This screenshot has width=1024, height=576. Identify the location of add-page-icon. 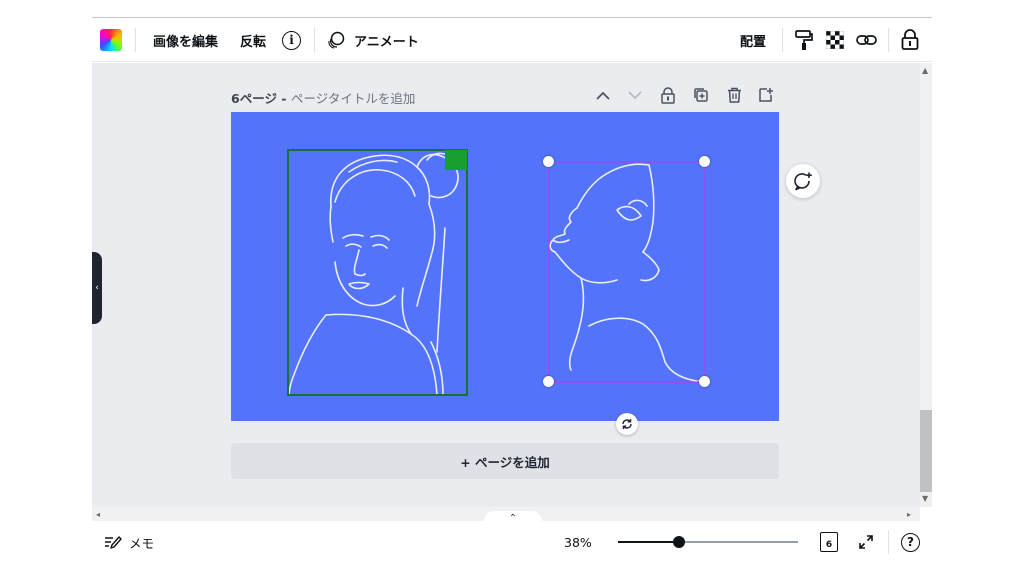
(766, 95).